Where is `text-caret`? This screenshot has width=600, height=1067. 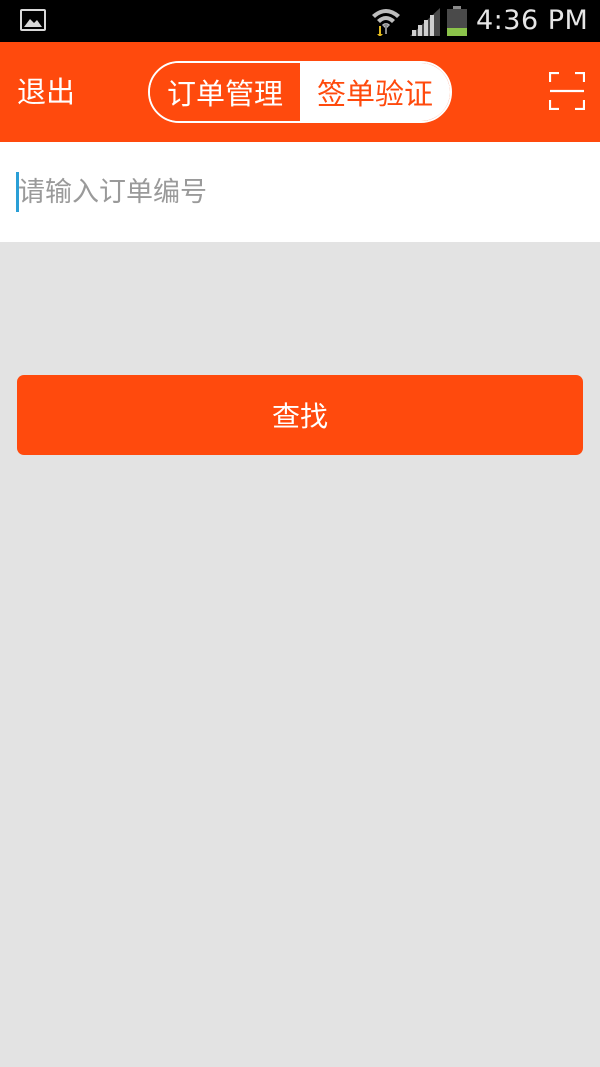
text-caret is located at coordinates (17, 192).